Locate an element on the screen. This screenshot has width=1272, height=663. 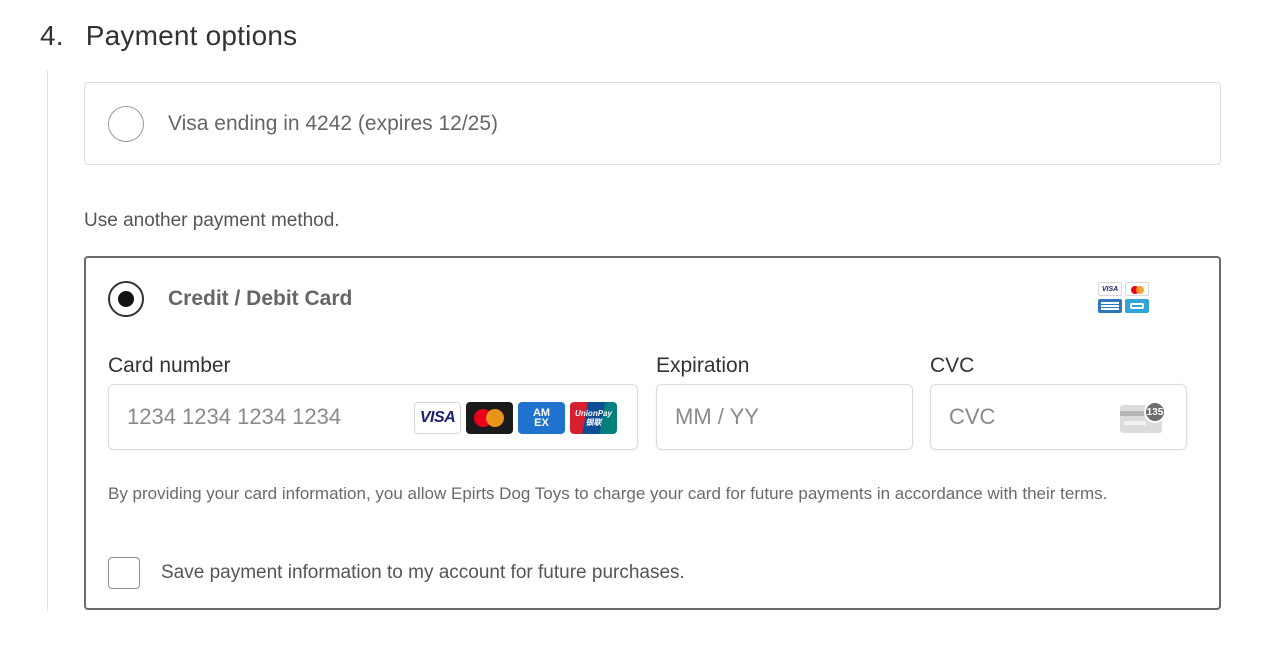
expiration-label: Expiration is located at coordinates (703, 365).